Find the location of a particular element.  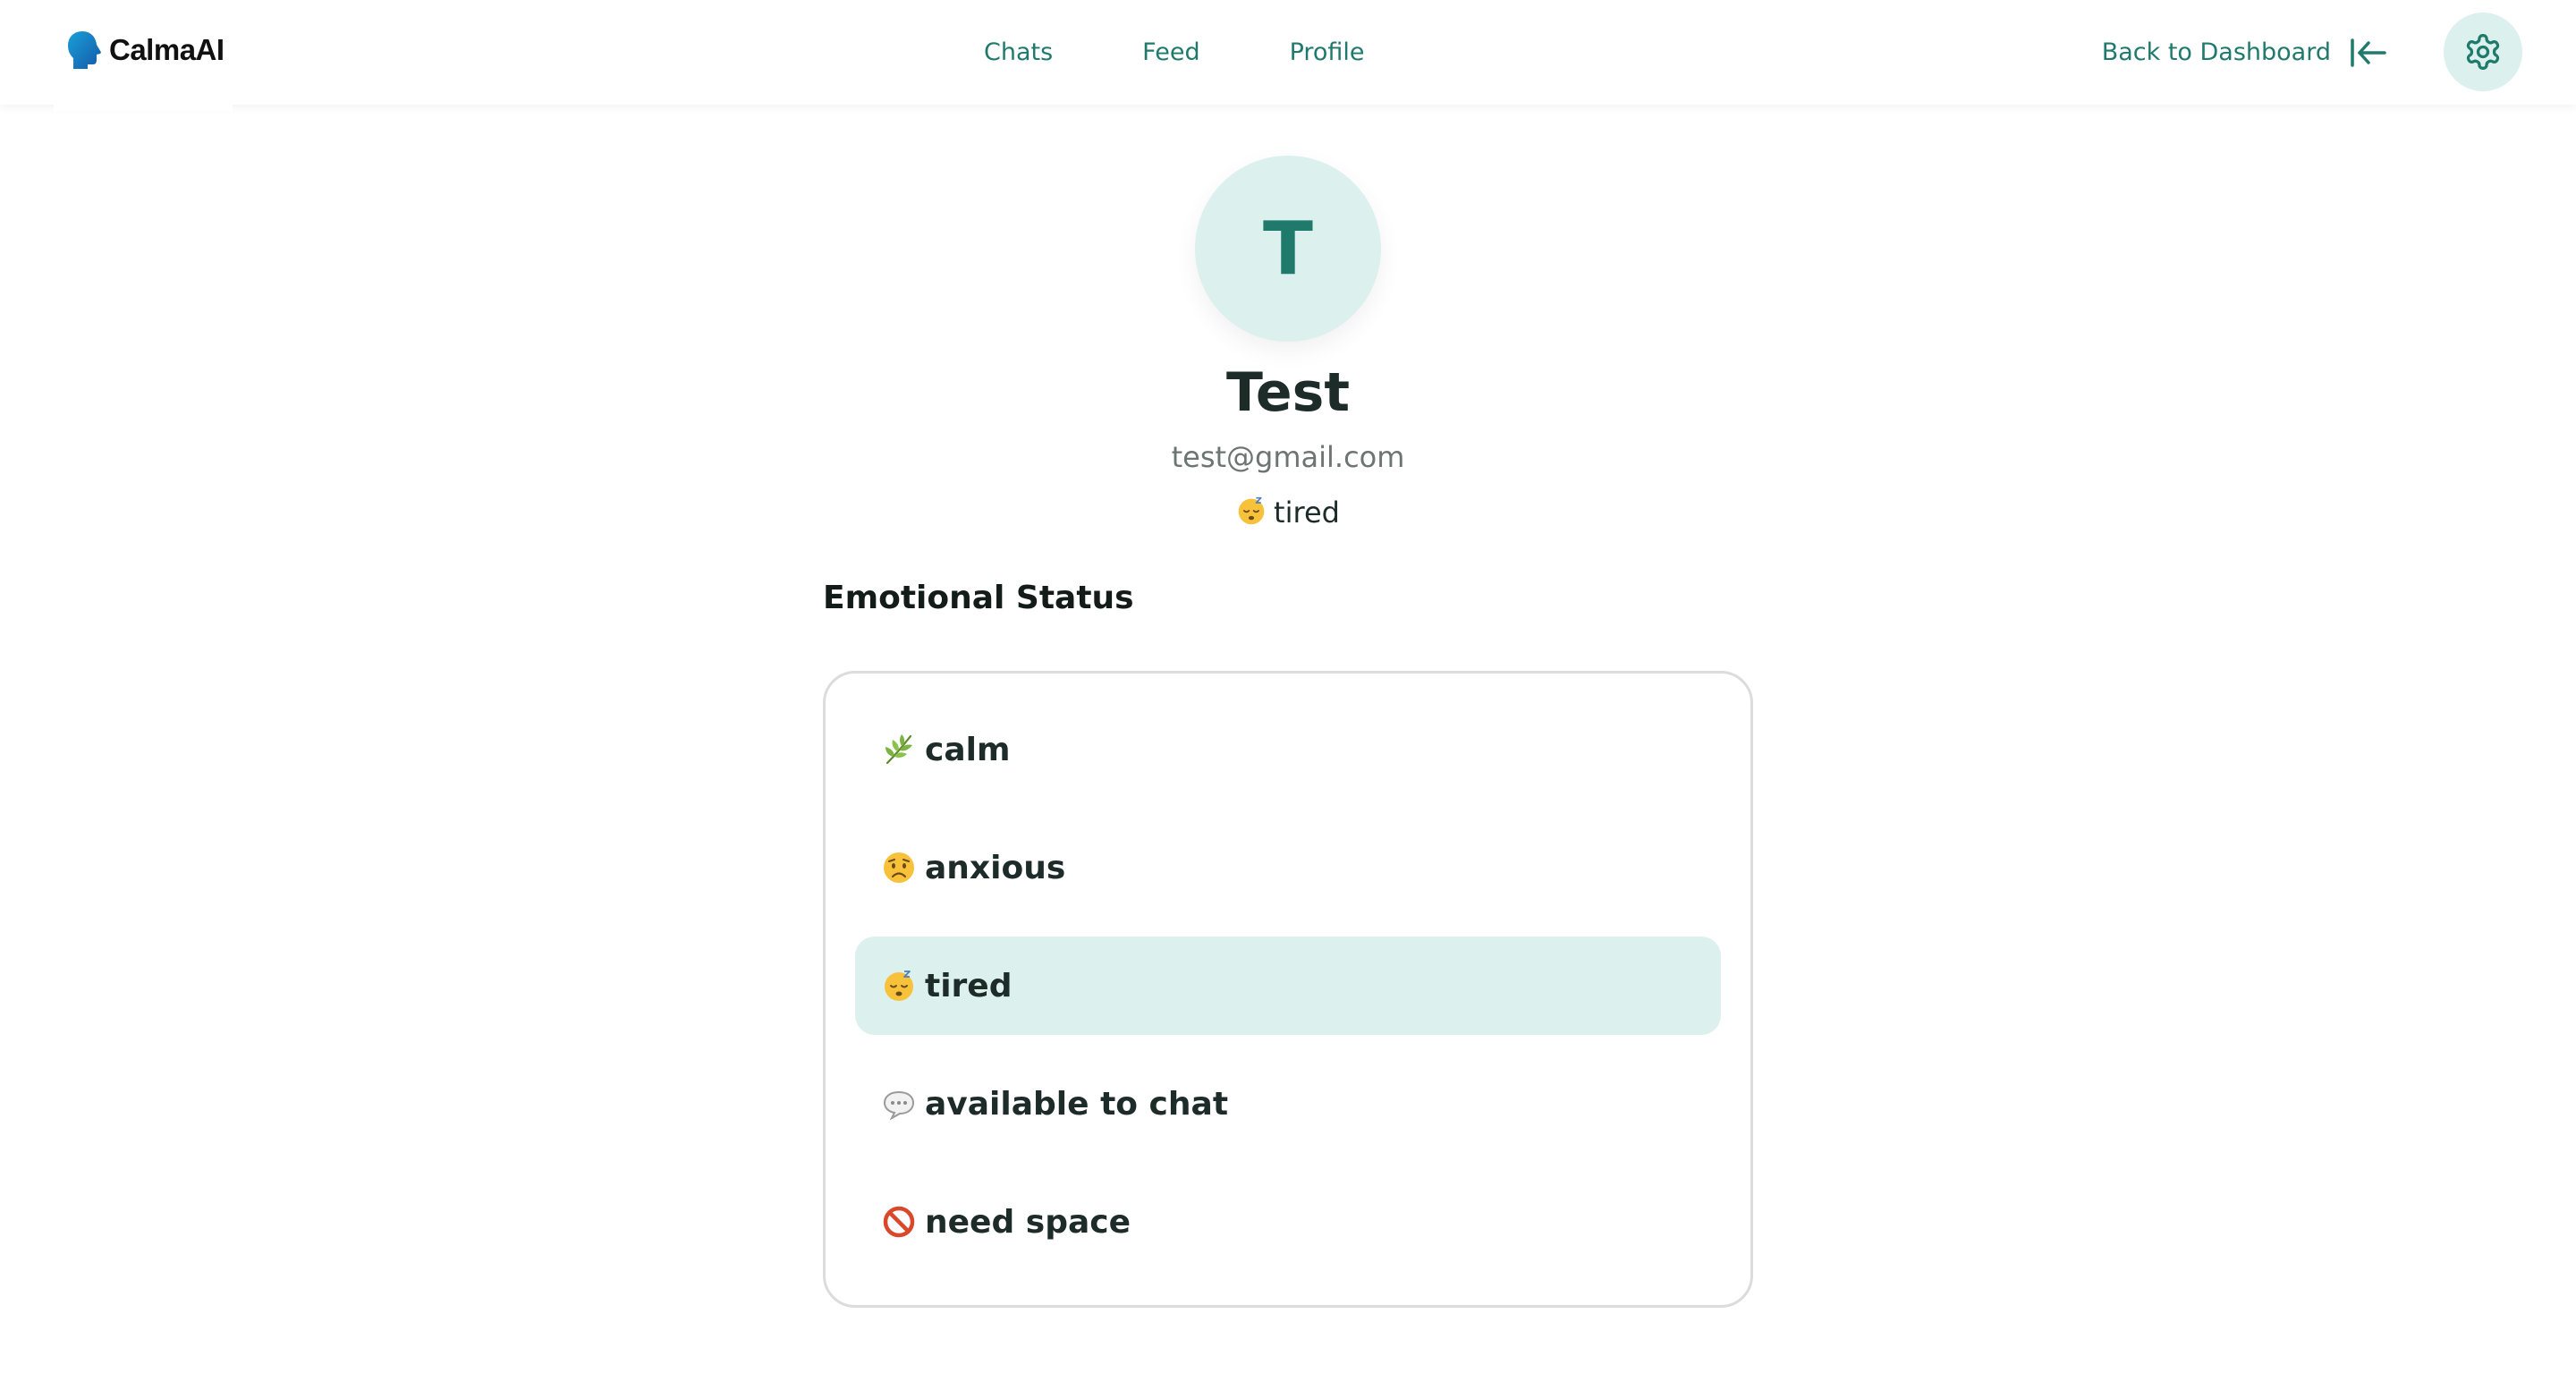

current-status: tired is located at coordinates (1288, 513).